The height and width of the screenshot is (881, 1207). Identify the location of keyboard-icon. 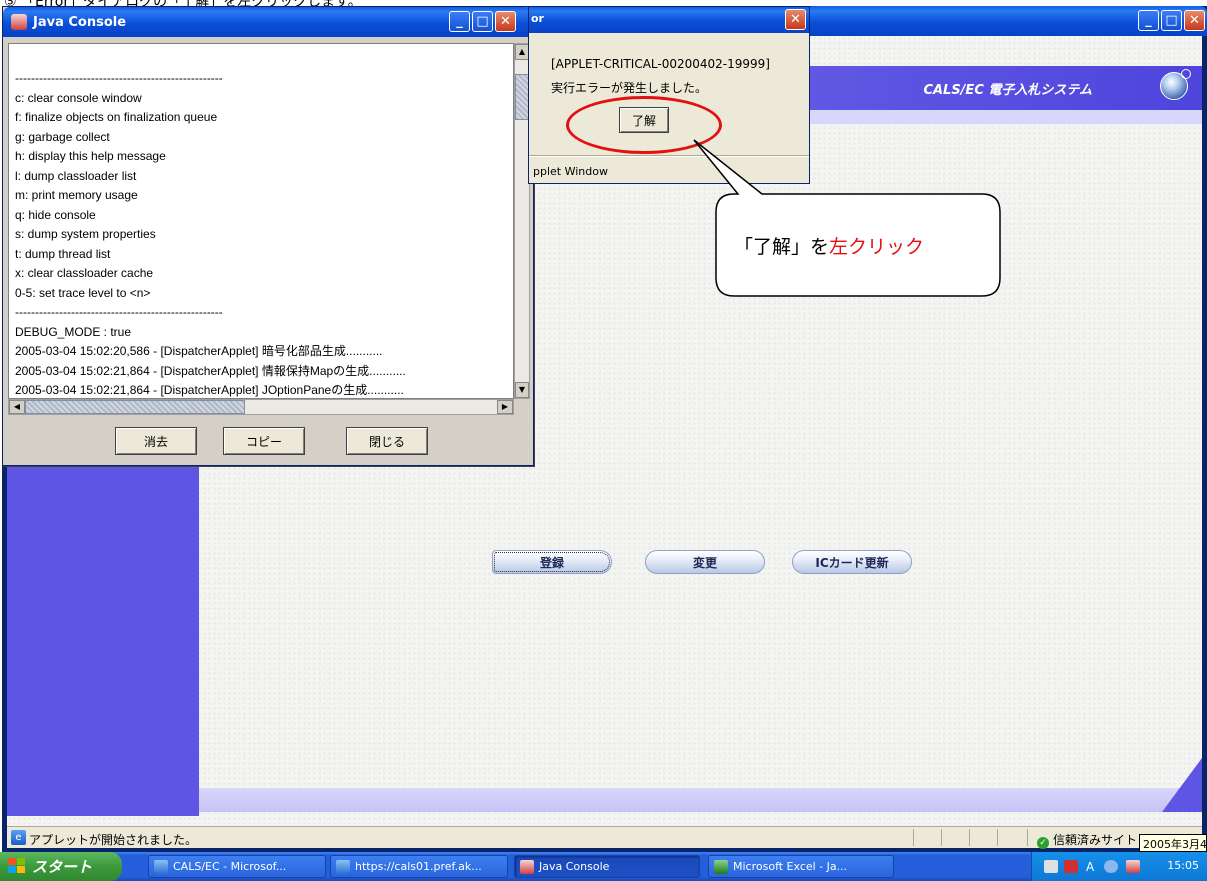
(1051, 866).